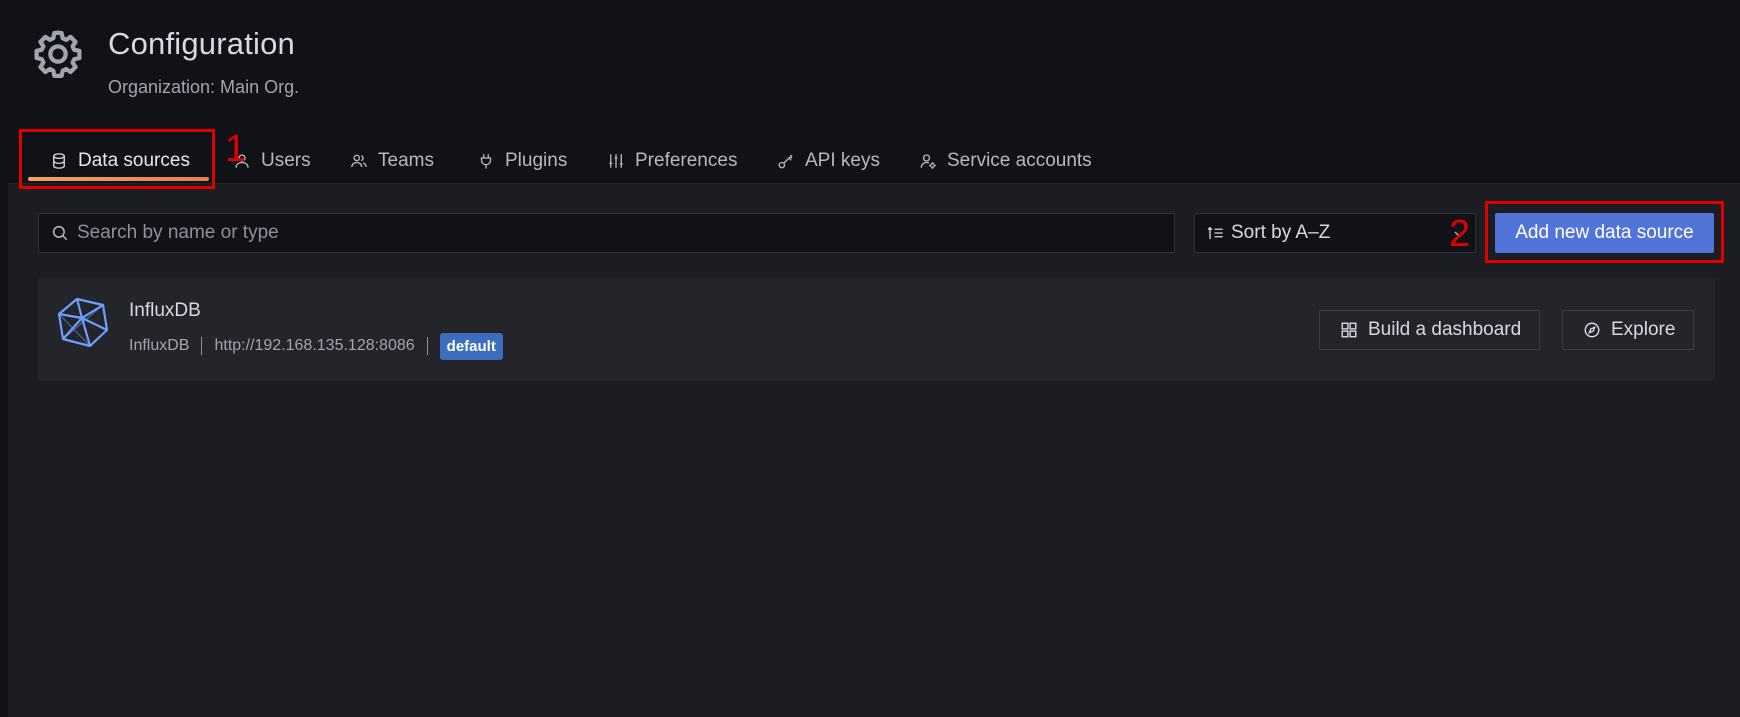 This screenshot has width=1740, height=717. I want to click on explore-label: Explore, so click(1643, 329).